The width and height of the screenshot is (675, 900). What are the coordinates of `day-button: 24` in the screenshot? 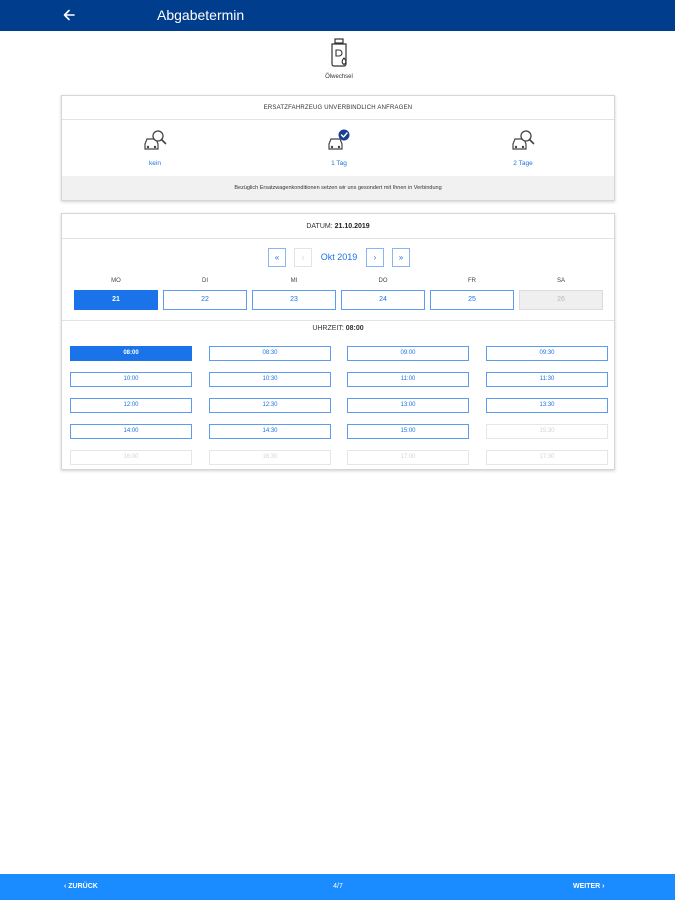 It's located at (383, 300).